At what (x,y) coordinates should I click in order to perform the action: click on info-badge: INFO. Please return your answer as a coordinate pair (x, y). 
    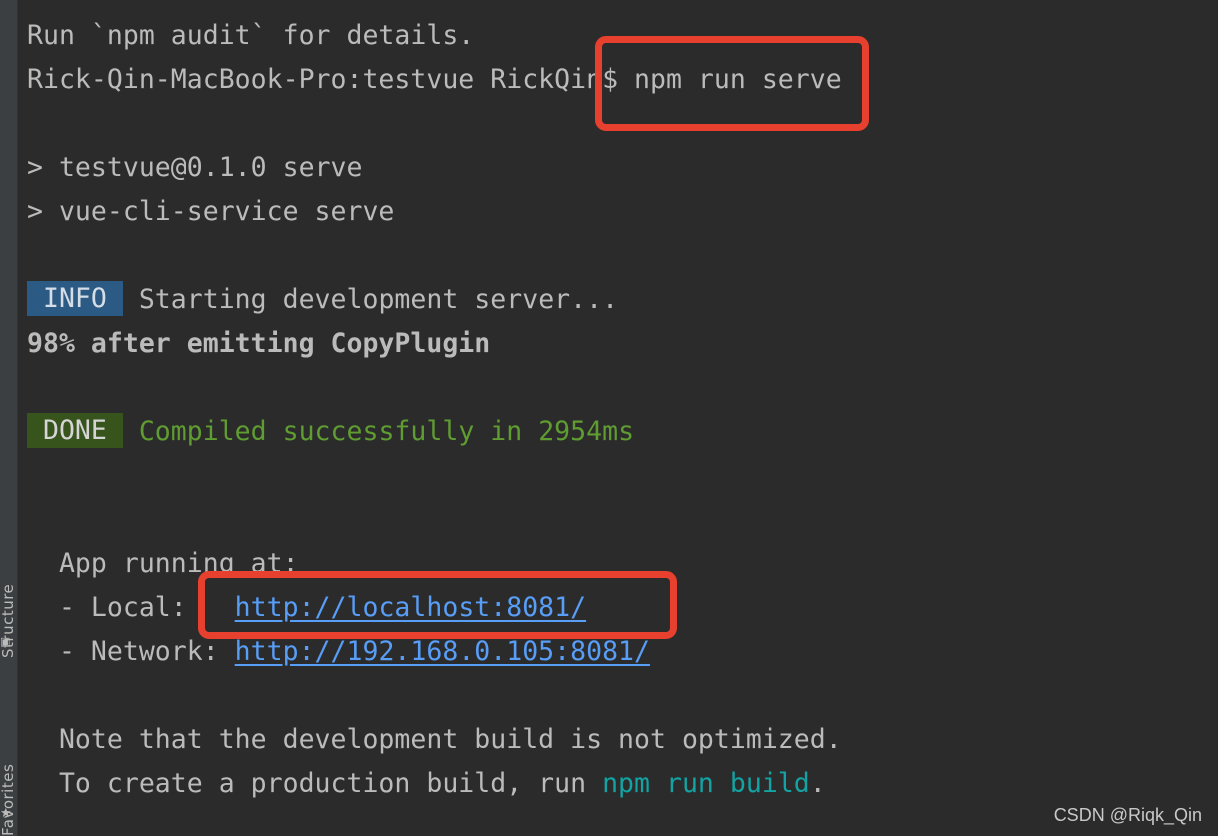
    Looking at the image, I should click on (75, 298).